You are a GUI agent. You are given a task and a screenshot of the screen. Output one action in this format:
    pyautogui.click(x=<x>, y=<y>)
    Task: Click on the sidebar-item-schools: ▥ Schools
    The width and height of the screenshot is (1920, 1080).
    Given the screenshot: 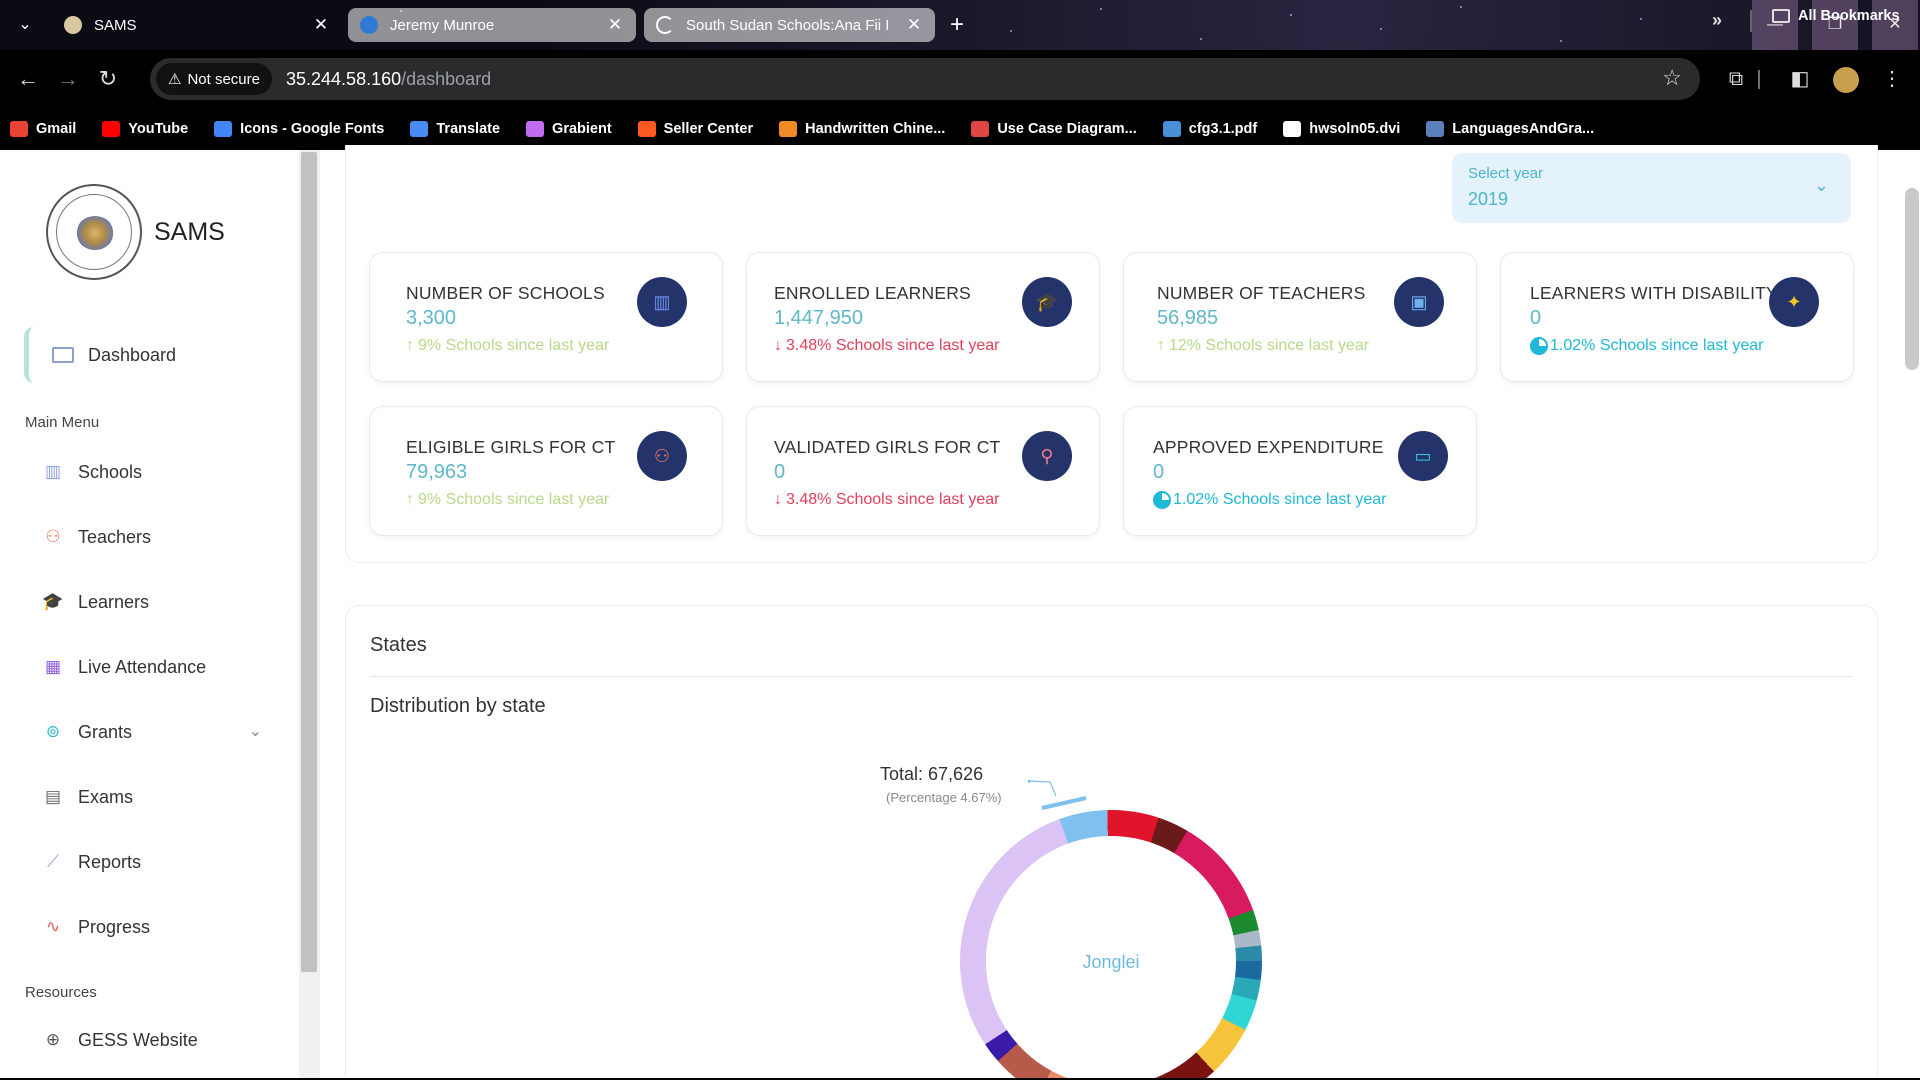 What is the action you would take?
    pyautogui.click(x=157, y=472)
    